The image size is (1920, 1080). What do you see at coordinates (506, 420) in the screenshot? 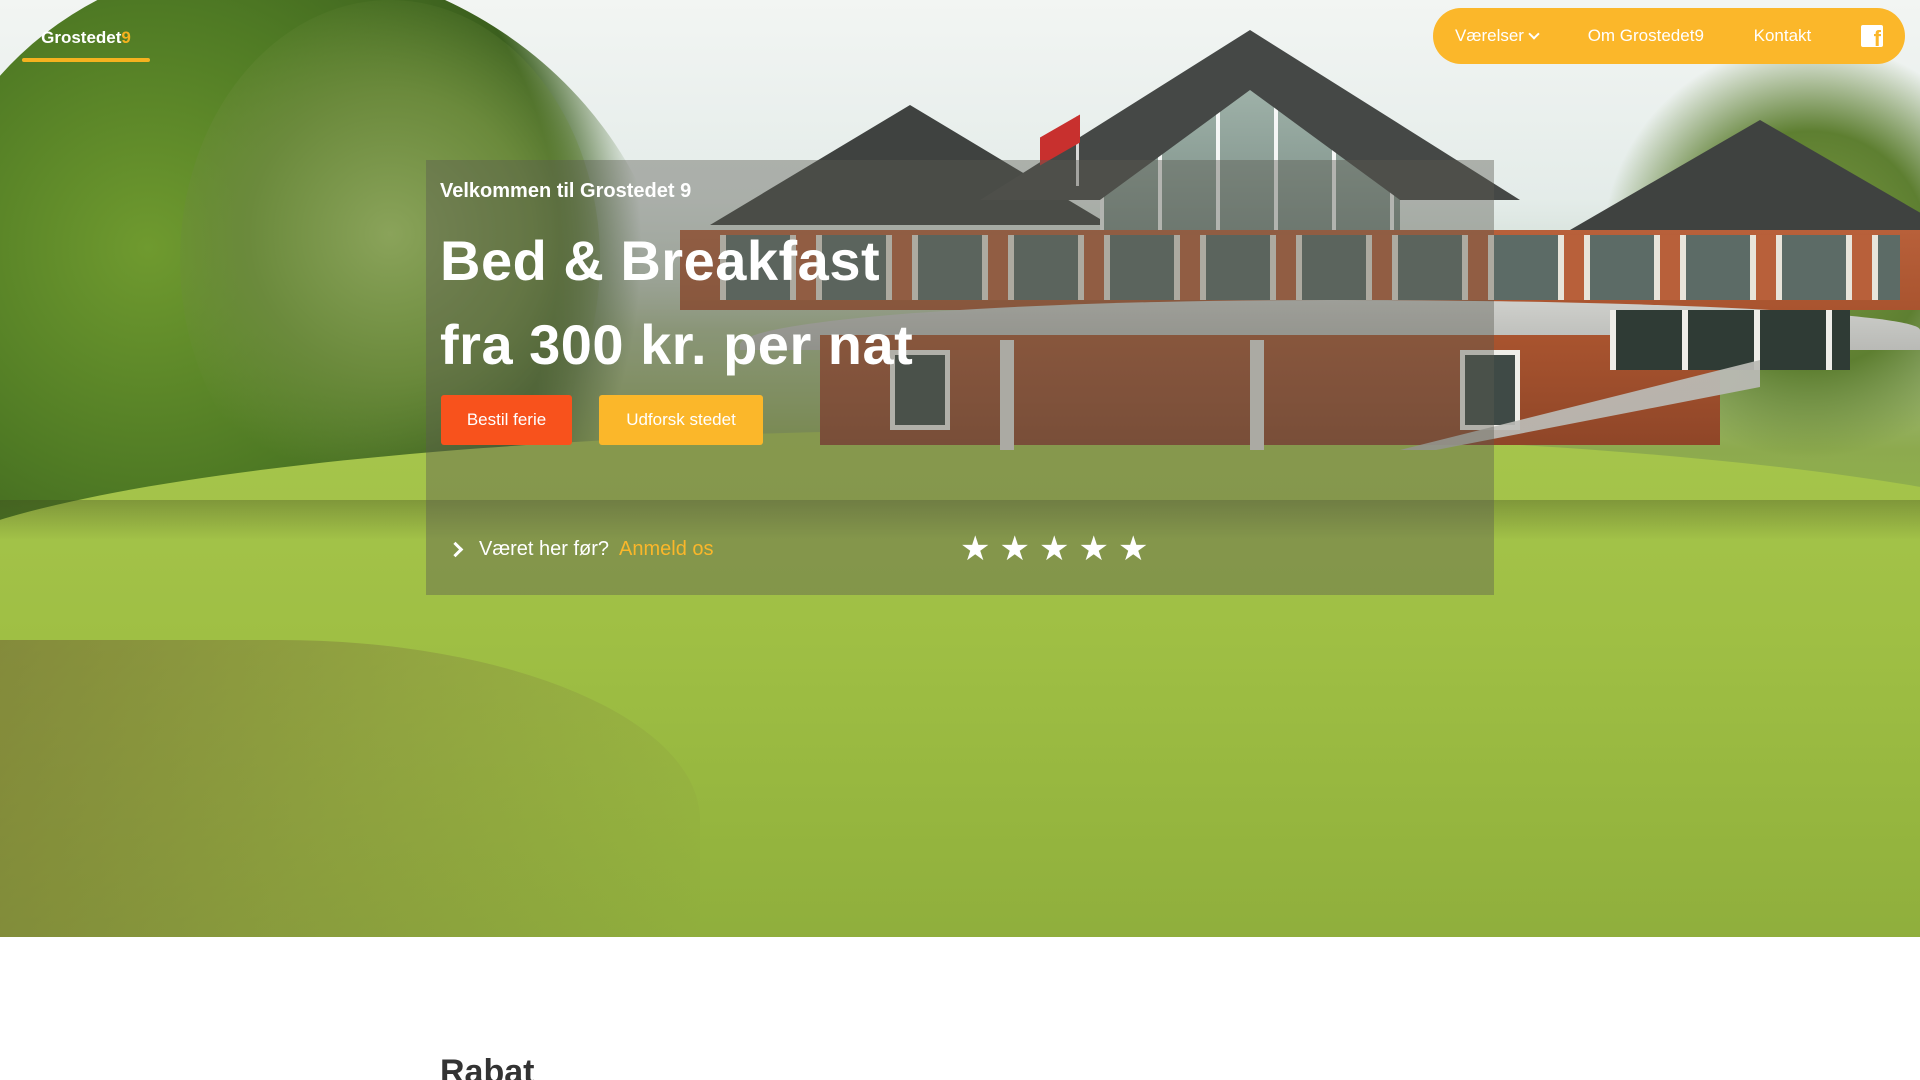
I see `book-vacation-button: Bestil ferie` at bounding box center [506, 420].